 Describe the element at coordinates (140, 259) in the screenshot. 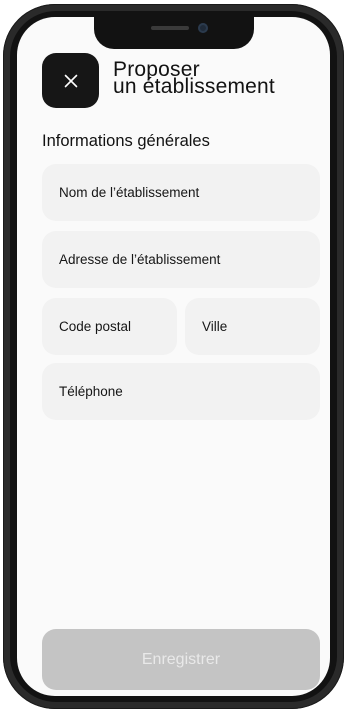

I see `establishment-address-placeholder: Adresse de l’établissement` at that location.